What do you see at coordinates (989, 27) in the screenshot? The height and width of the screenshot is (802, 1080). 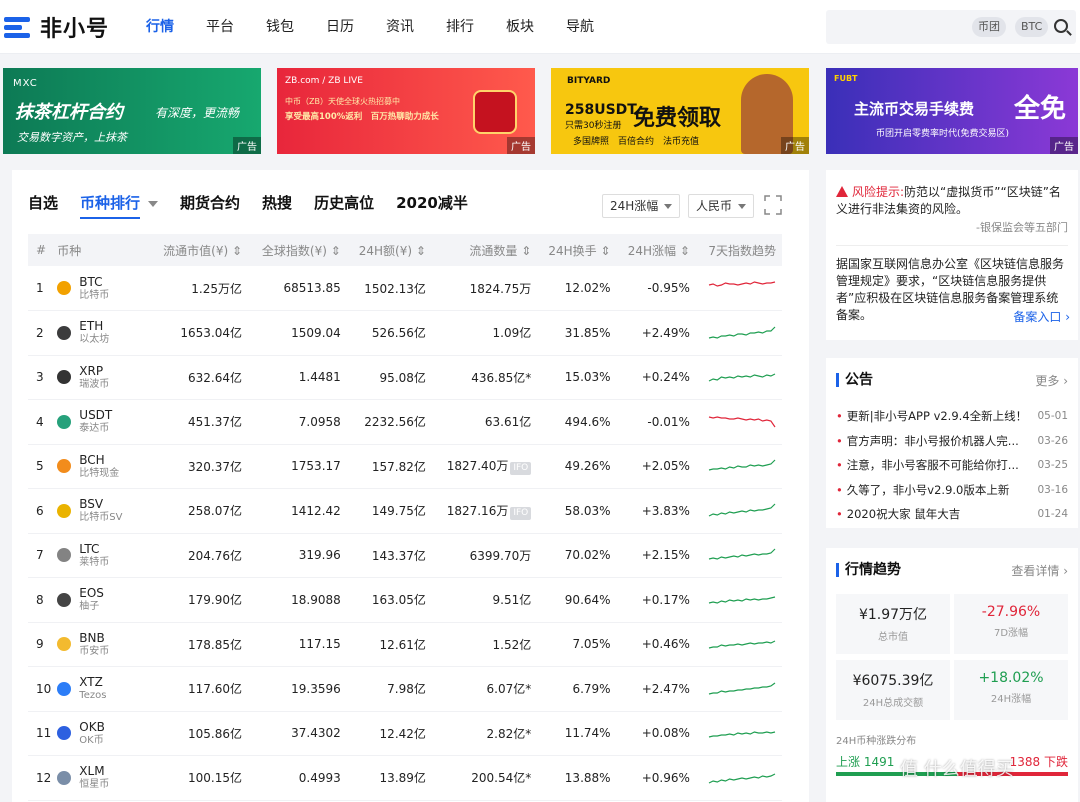 I see `search-tag-bituan: 币团` at bounding box center [989, 27].